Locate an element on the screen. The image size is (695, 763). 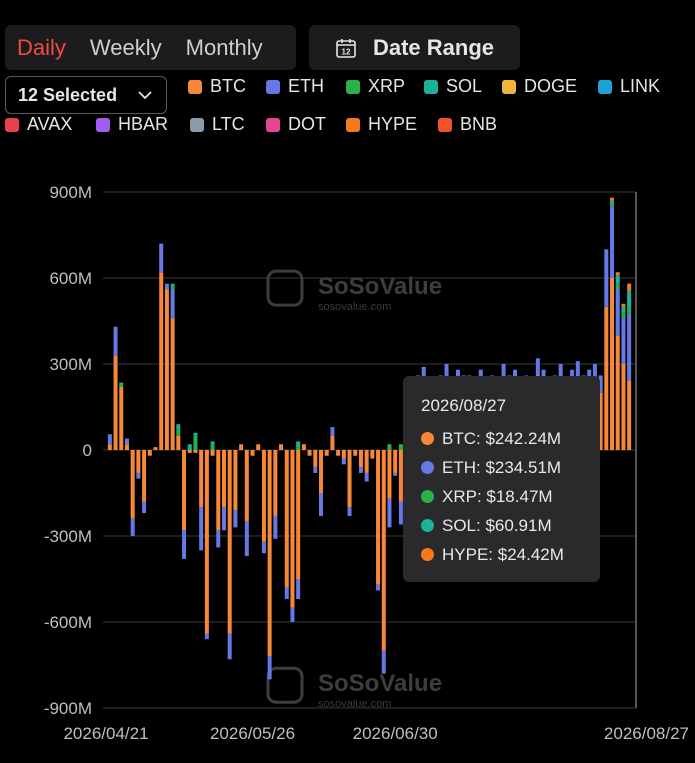
tooltip-row: XRP: $18.47M is located at coordinates (510, 496).